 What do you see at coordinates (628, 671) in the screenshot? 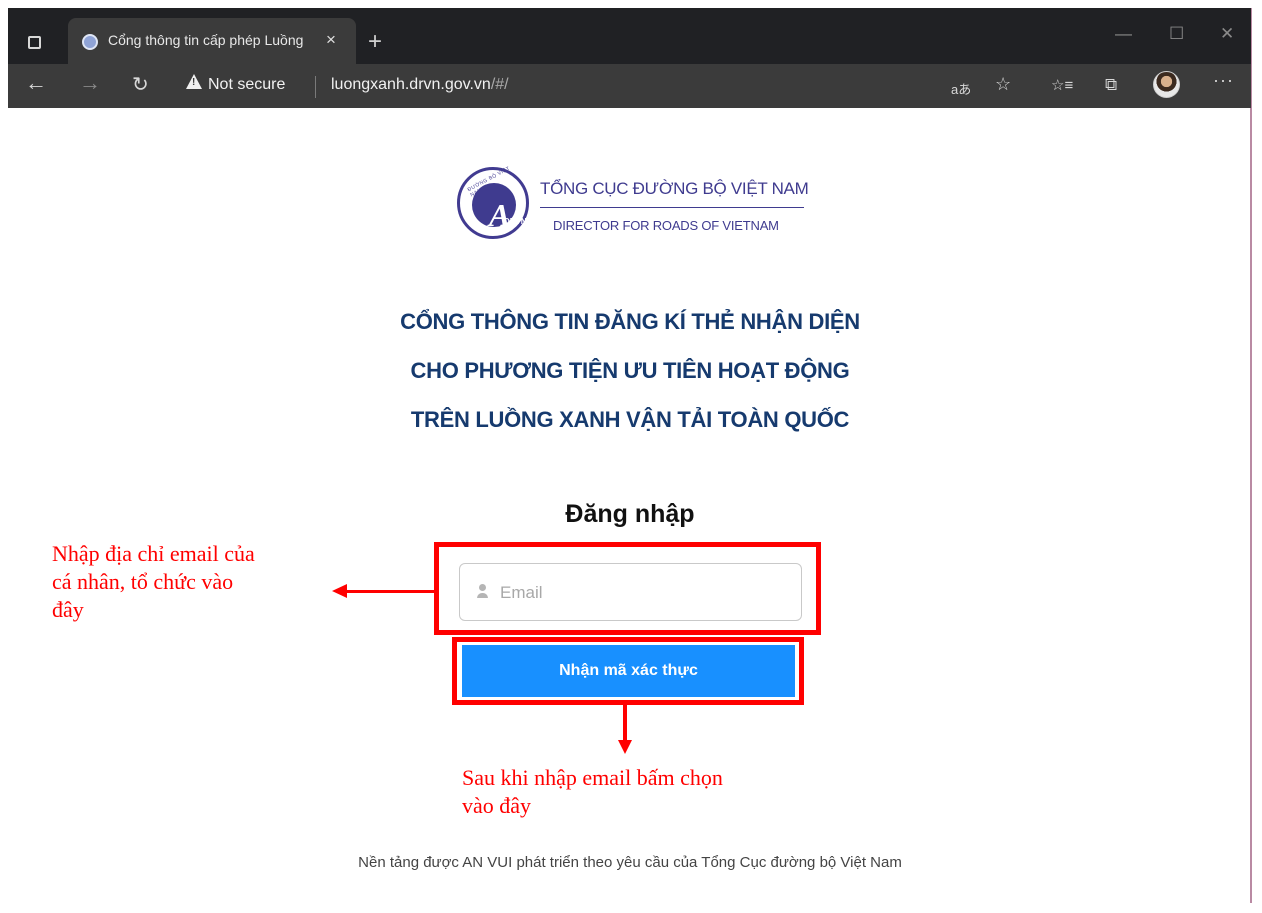
I see `button-highlight-box` at bounding box center [628, 671].